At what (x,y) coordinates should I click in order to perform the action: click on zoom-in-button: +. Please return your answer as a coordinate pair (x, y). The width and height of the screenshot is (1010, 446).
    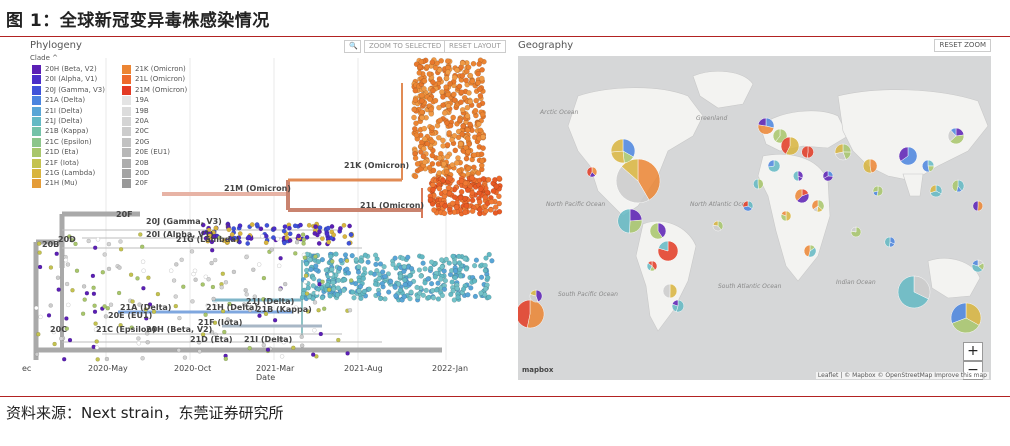
    Looking at the image, I should click on (973, 351).